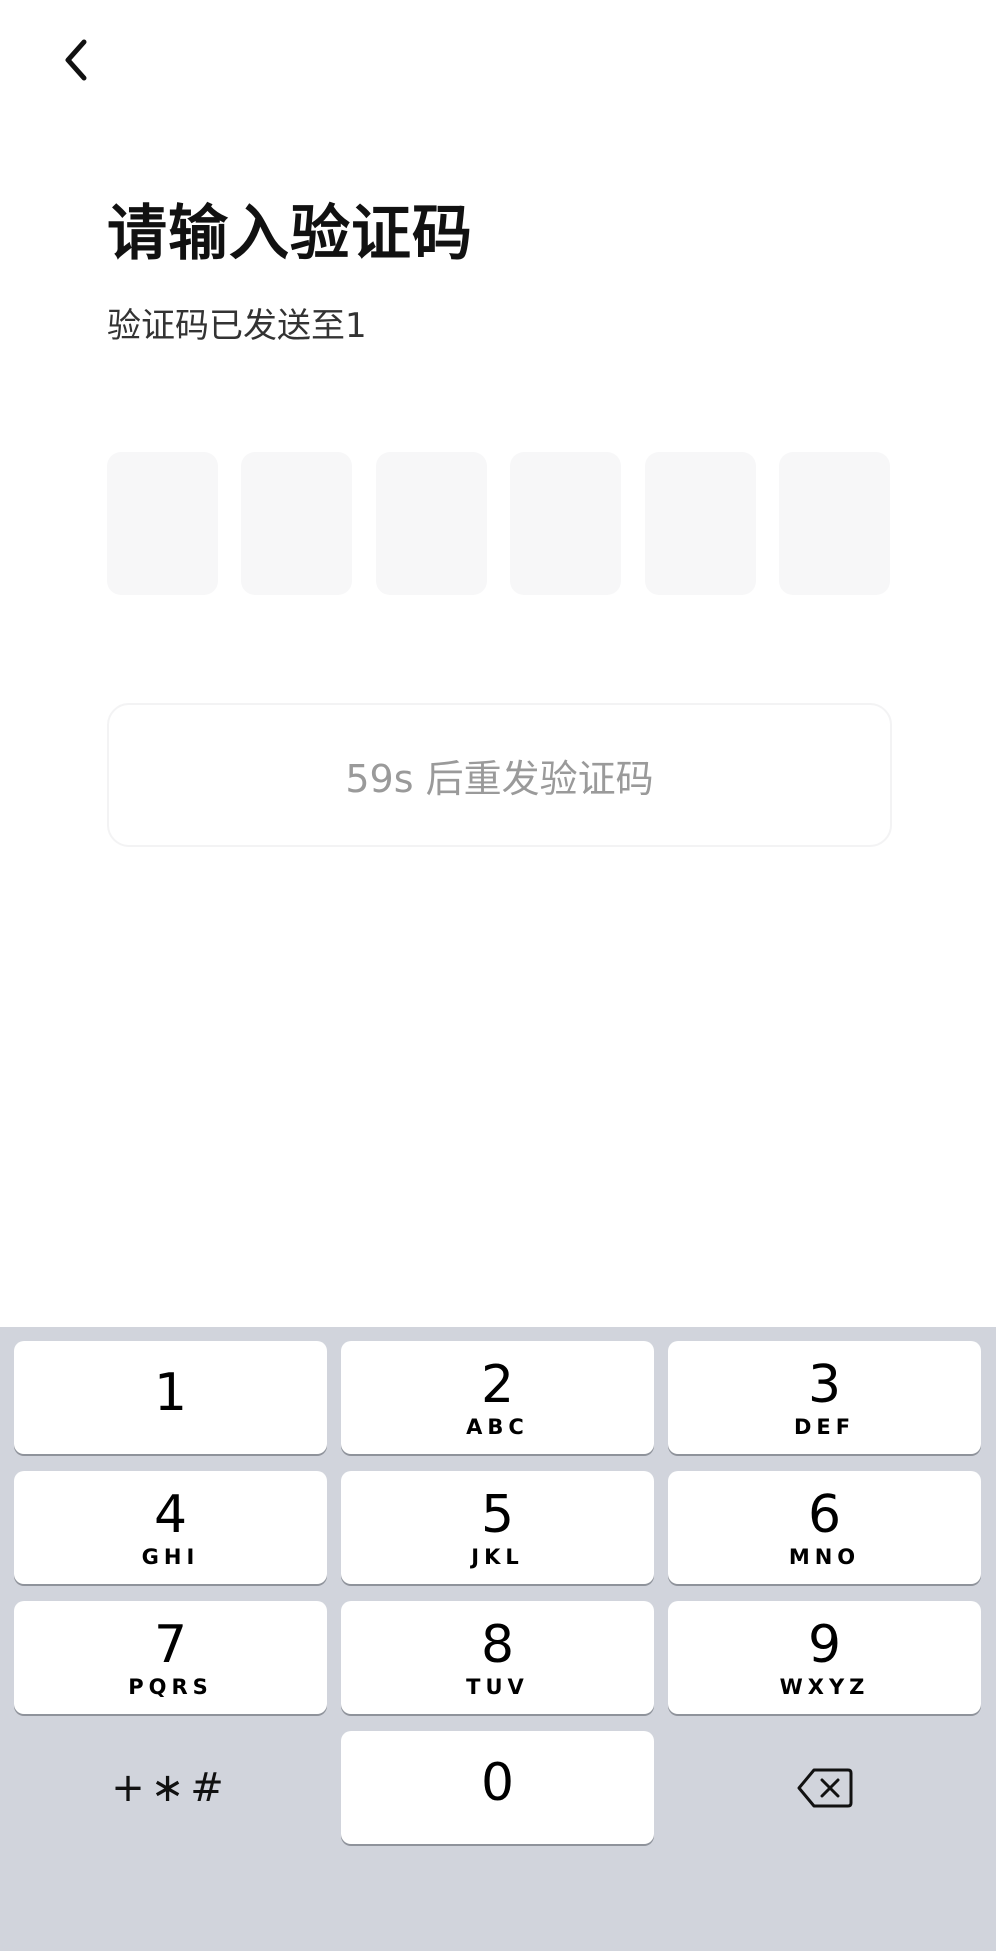 This screenshot has width=996, height=1951. What do you see at coordinates (170, 1514) in the screenshot?
I see `key-digit: 4` at bounding box center [170, 1514].